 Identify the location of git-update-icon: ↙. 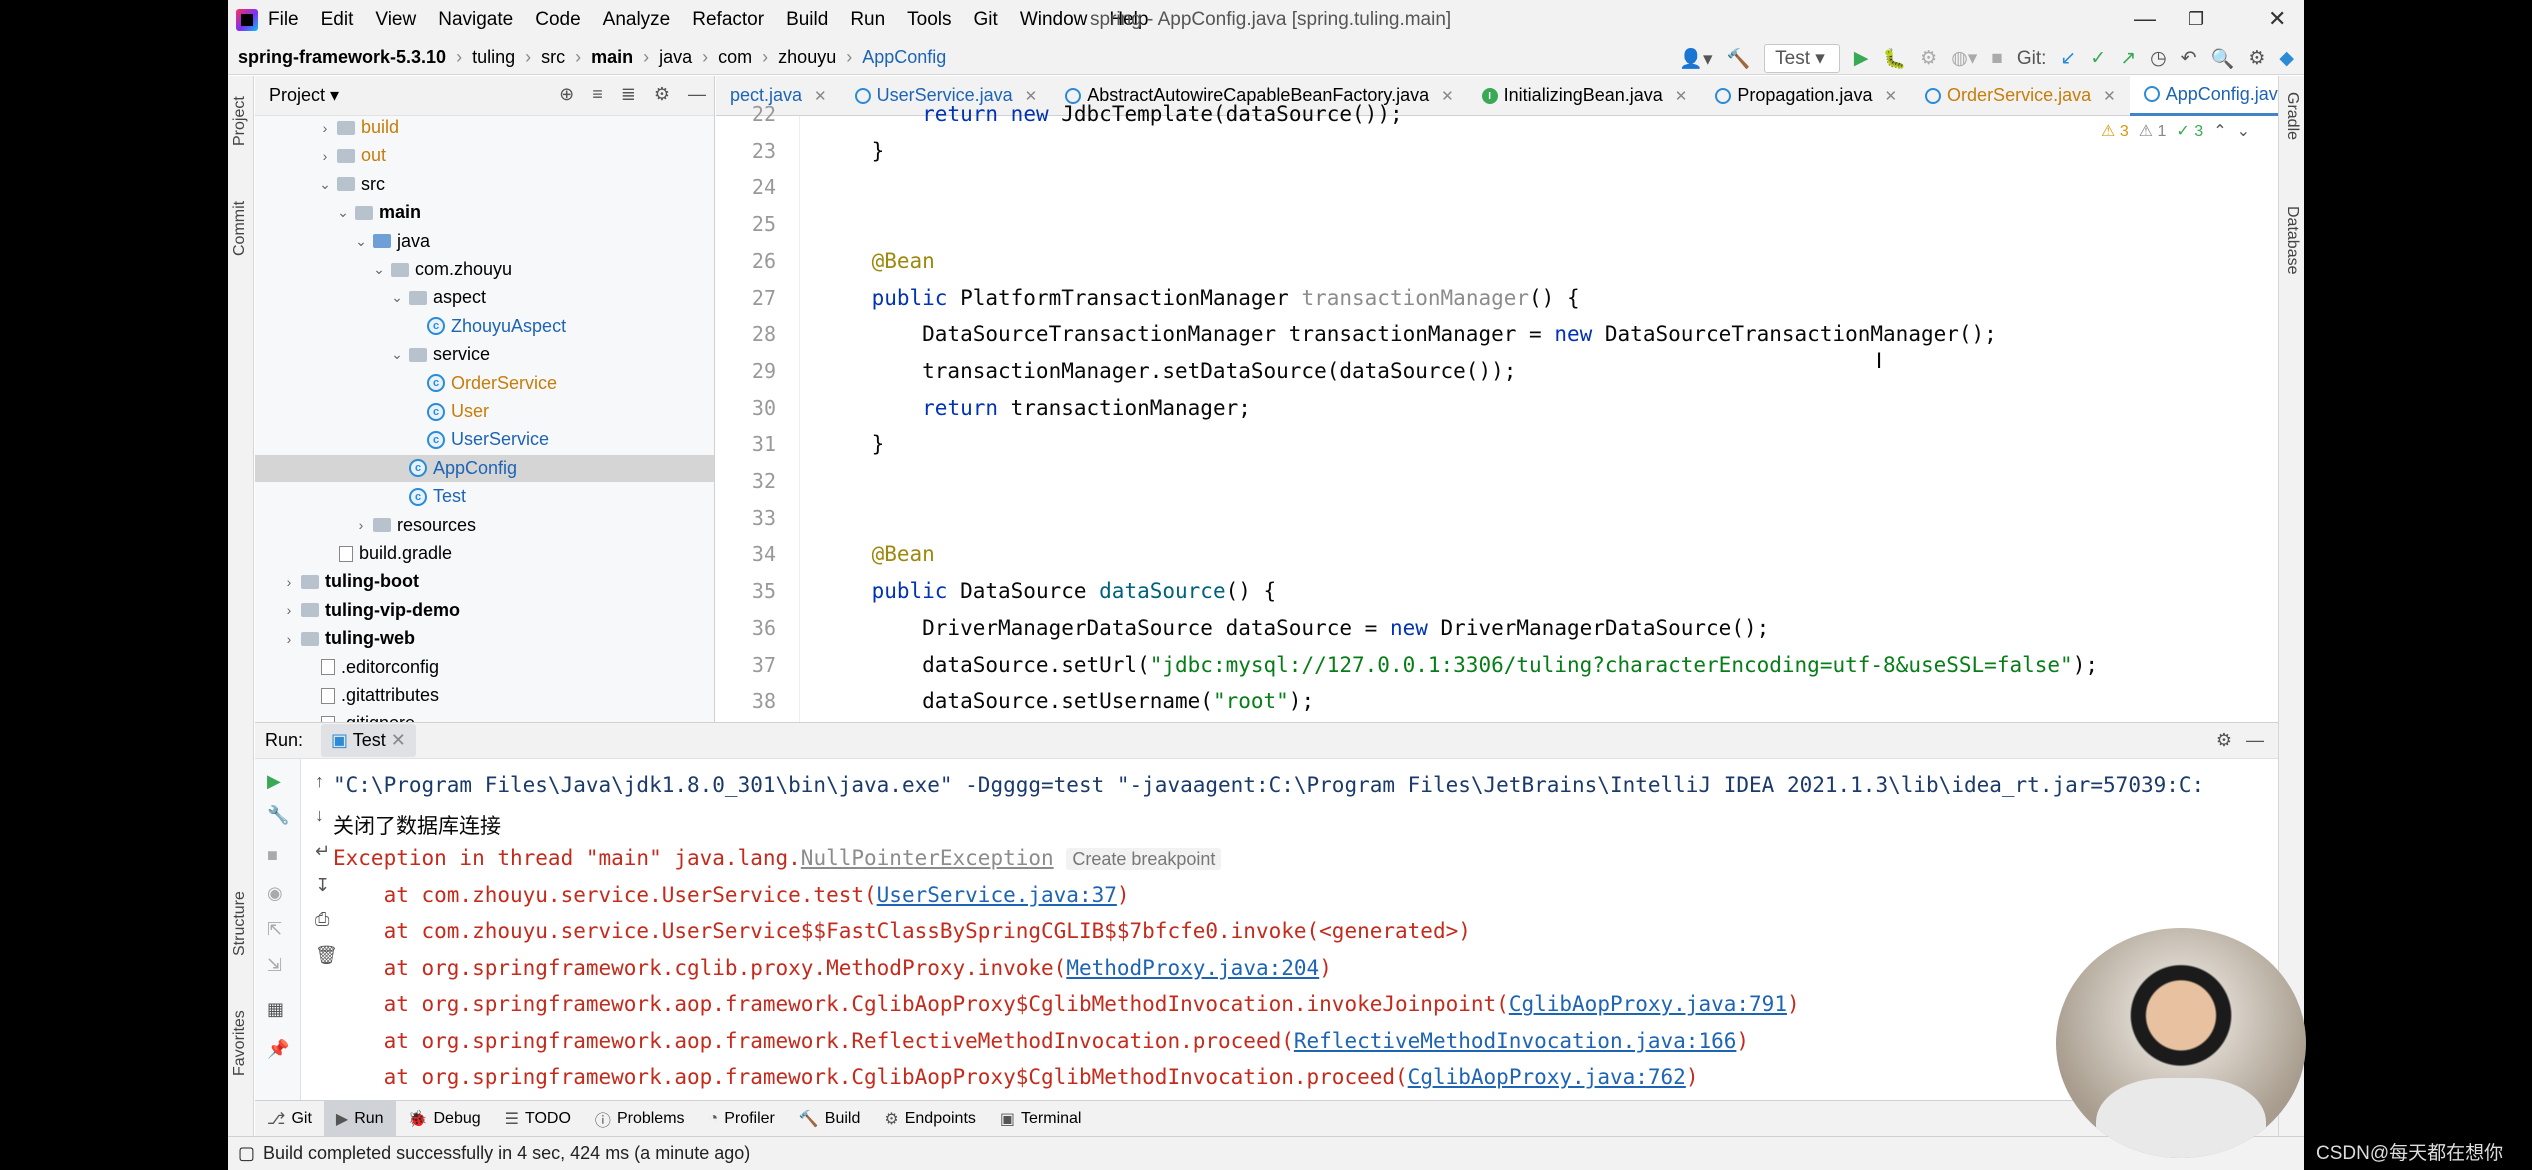
(2068, 58).